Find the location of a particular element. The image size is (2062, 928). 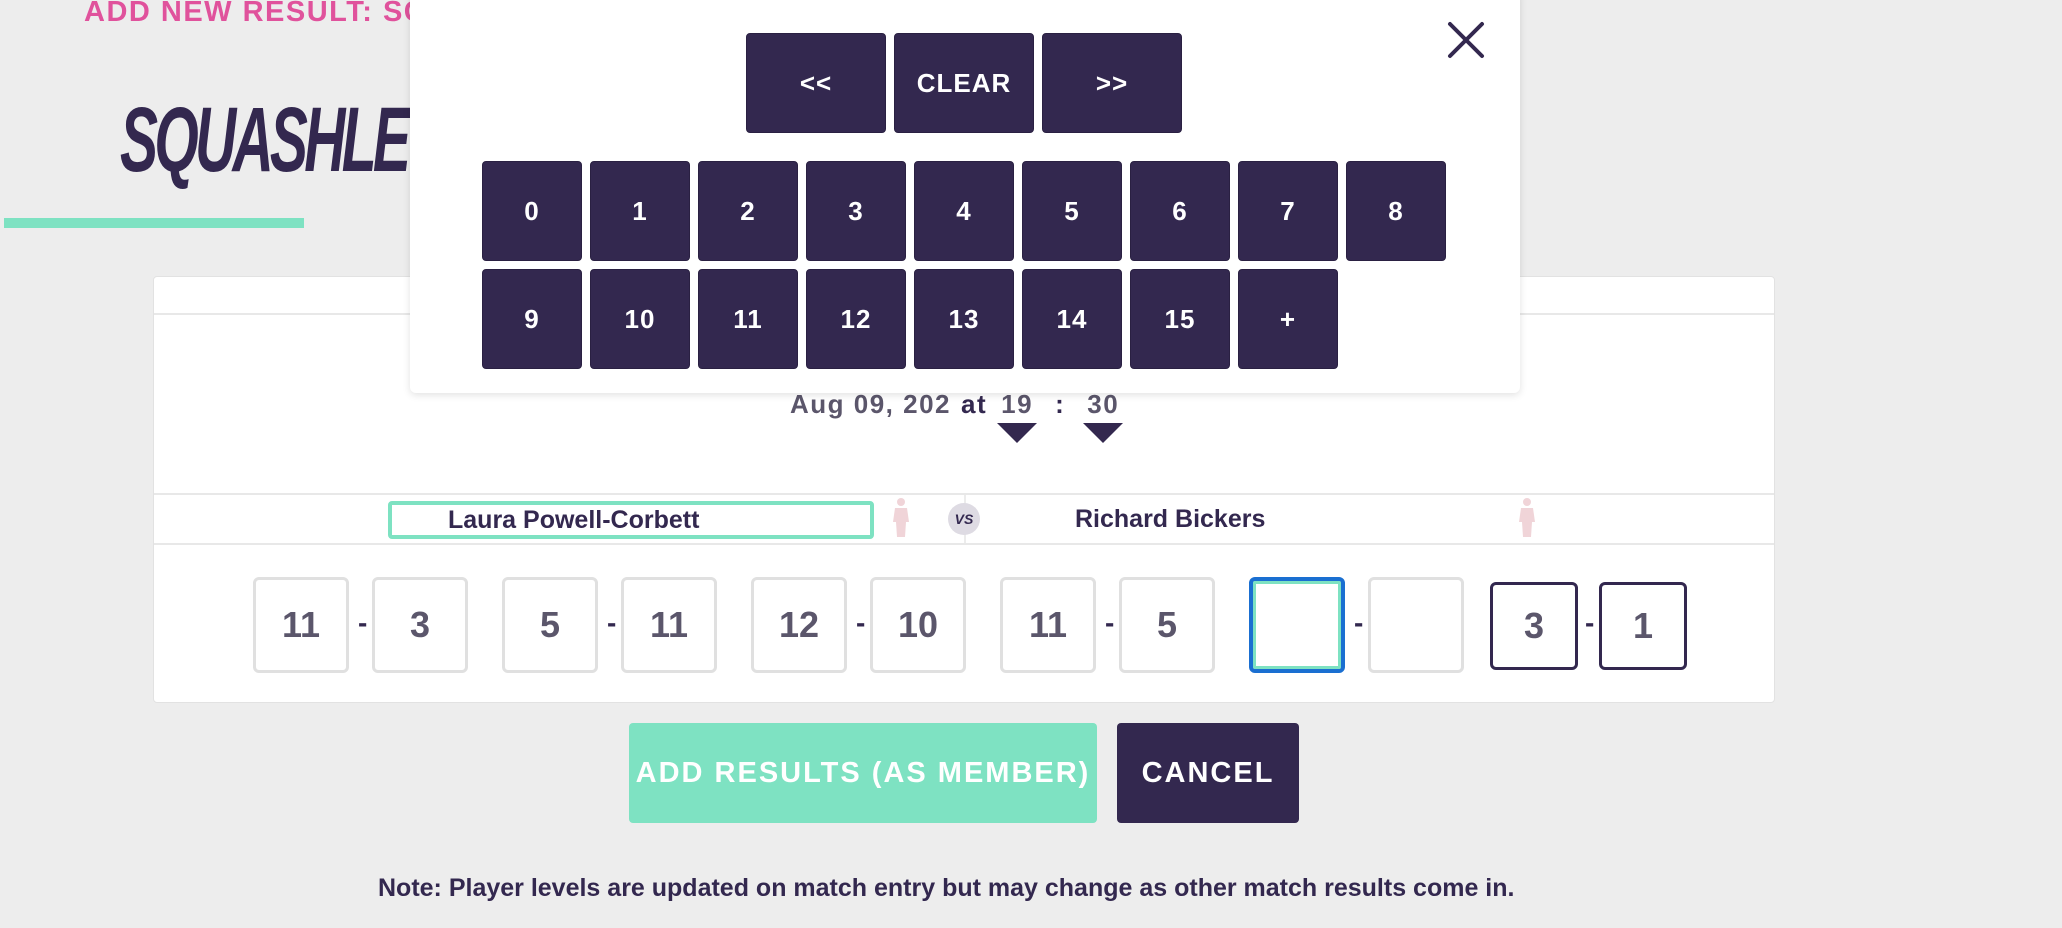

game4-player2-score: 5 is located at coordinates (1167, 625).